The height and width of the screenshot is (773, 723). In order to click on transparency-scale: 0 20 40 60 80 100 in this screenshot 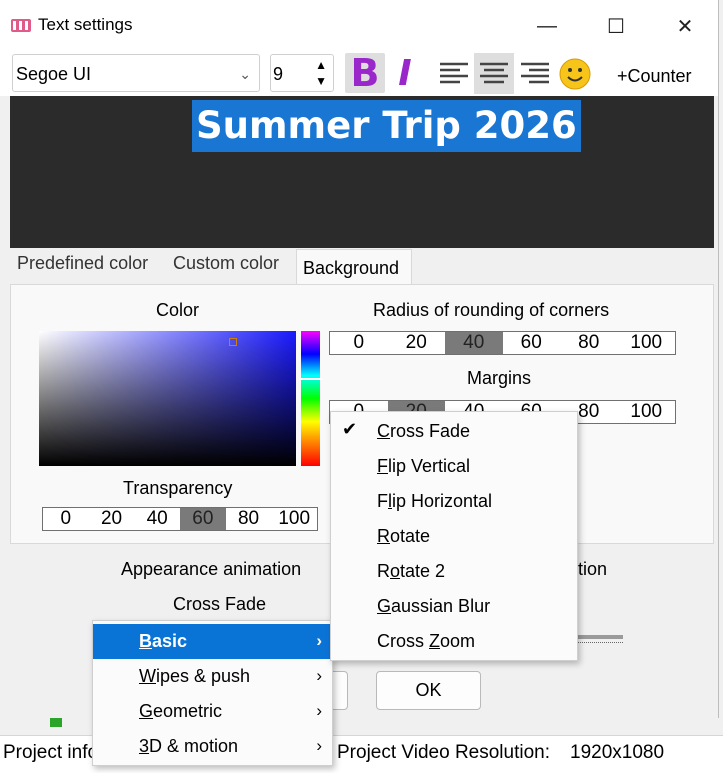, I will do `click(180, 519)`.